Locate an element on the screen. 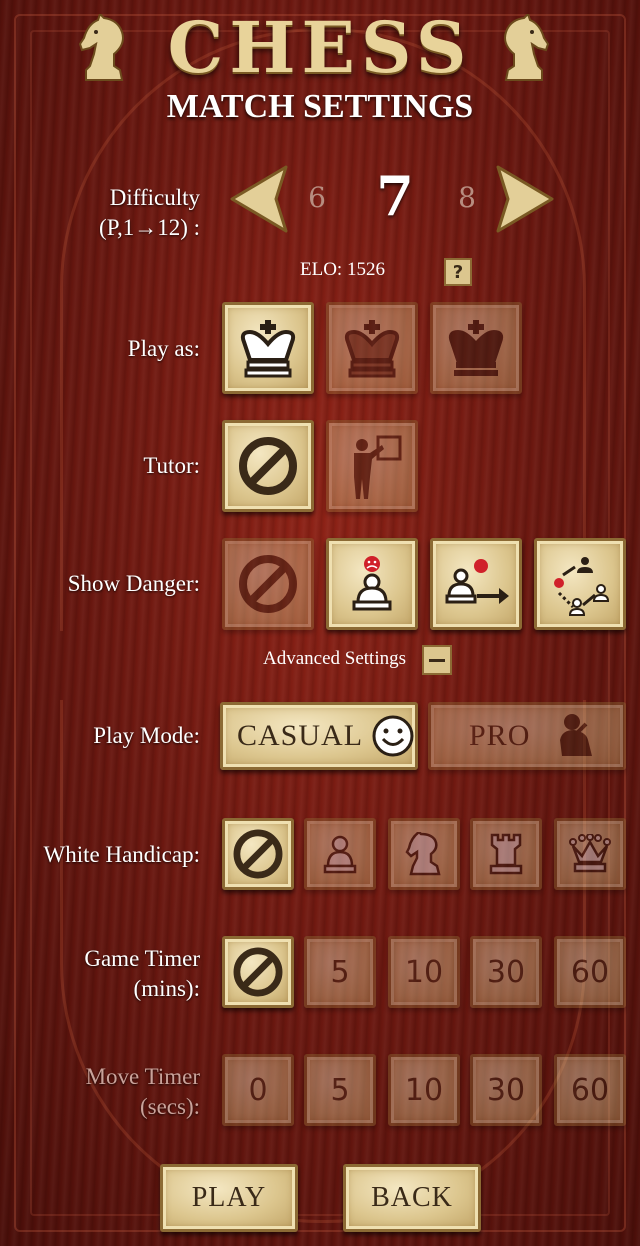 This screenshot has height=1246, width=640. play-as-black-button is located at coordinates (476, 348).